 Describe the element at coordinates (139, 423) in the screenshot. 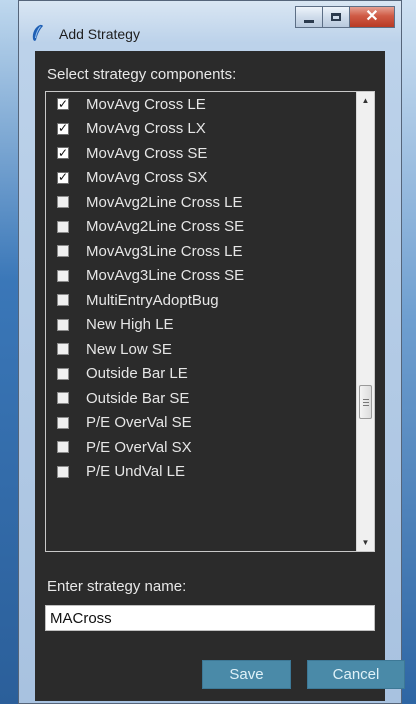

I see `component-label: P/E OverVal SE` at that location.